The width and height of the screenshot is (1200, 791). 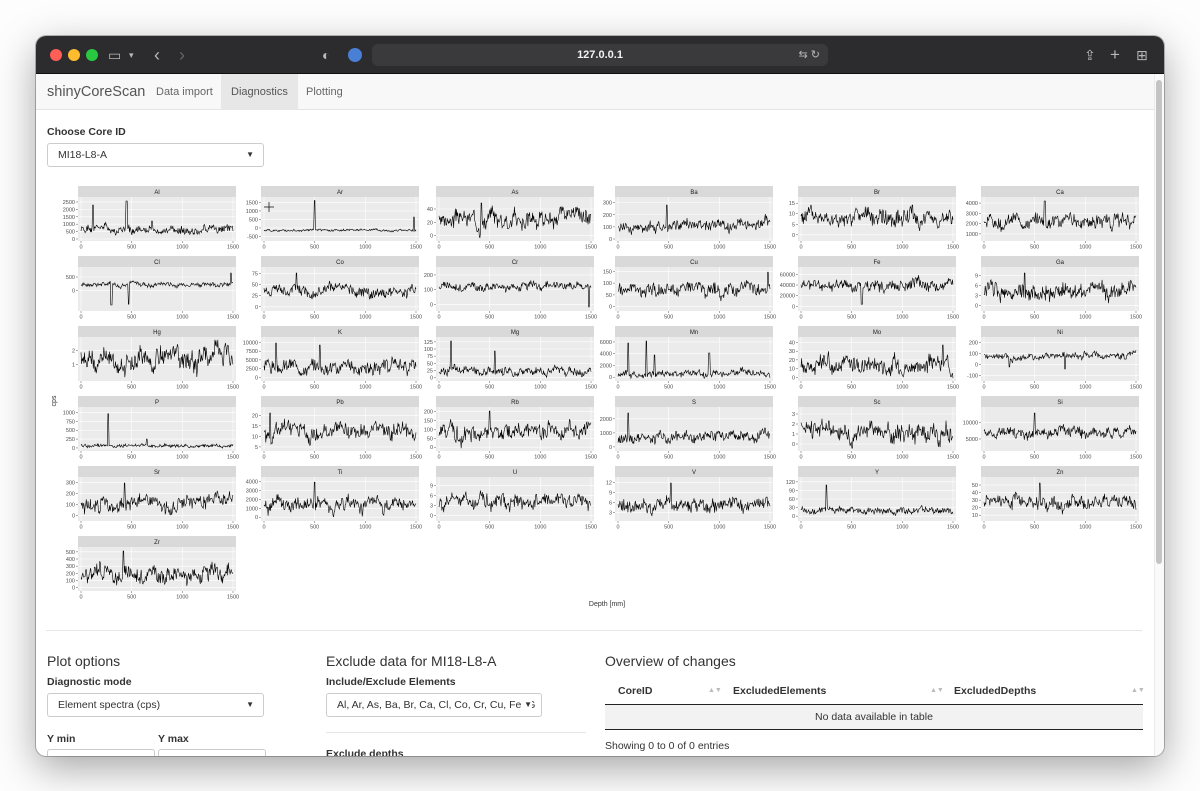 I want to click on zoom-window-button, so click(x=92, y=55).